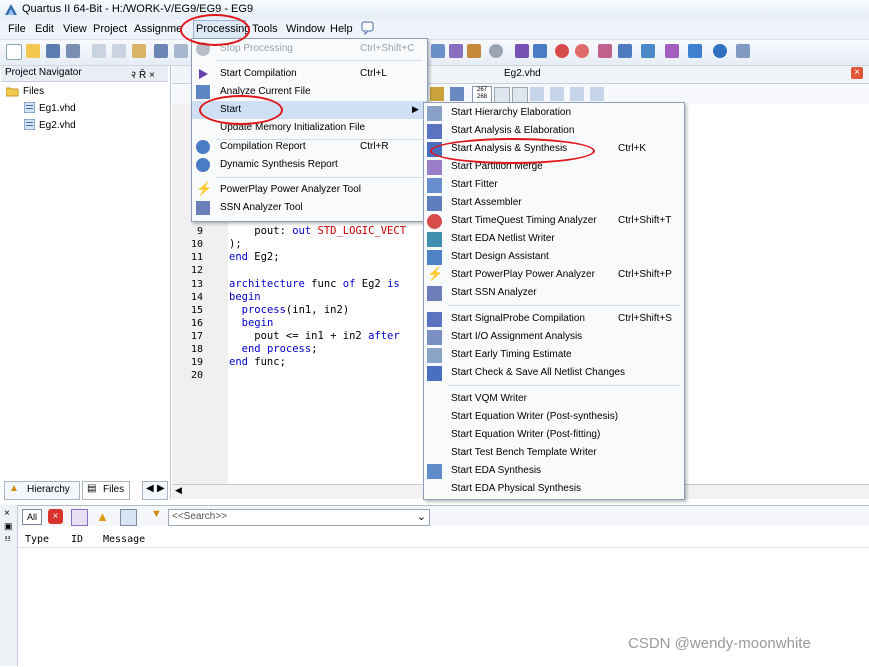 This screenshot has height=667, width=869. Describe the element at coordinates (99, 51) in the screenshot. I see `cut-icon` at that location.